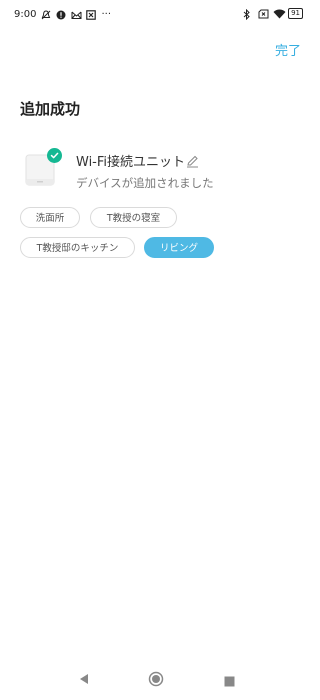 Image resolution: width=320 pixels, height=700 pixels. I want to click on device-name: Wi-Fi接続ユニット, so click(131, 162).